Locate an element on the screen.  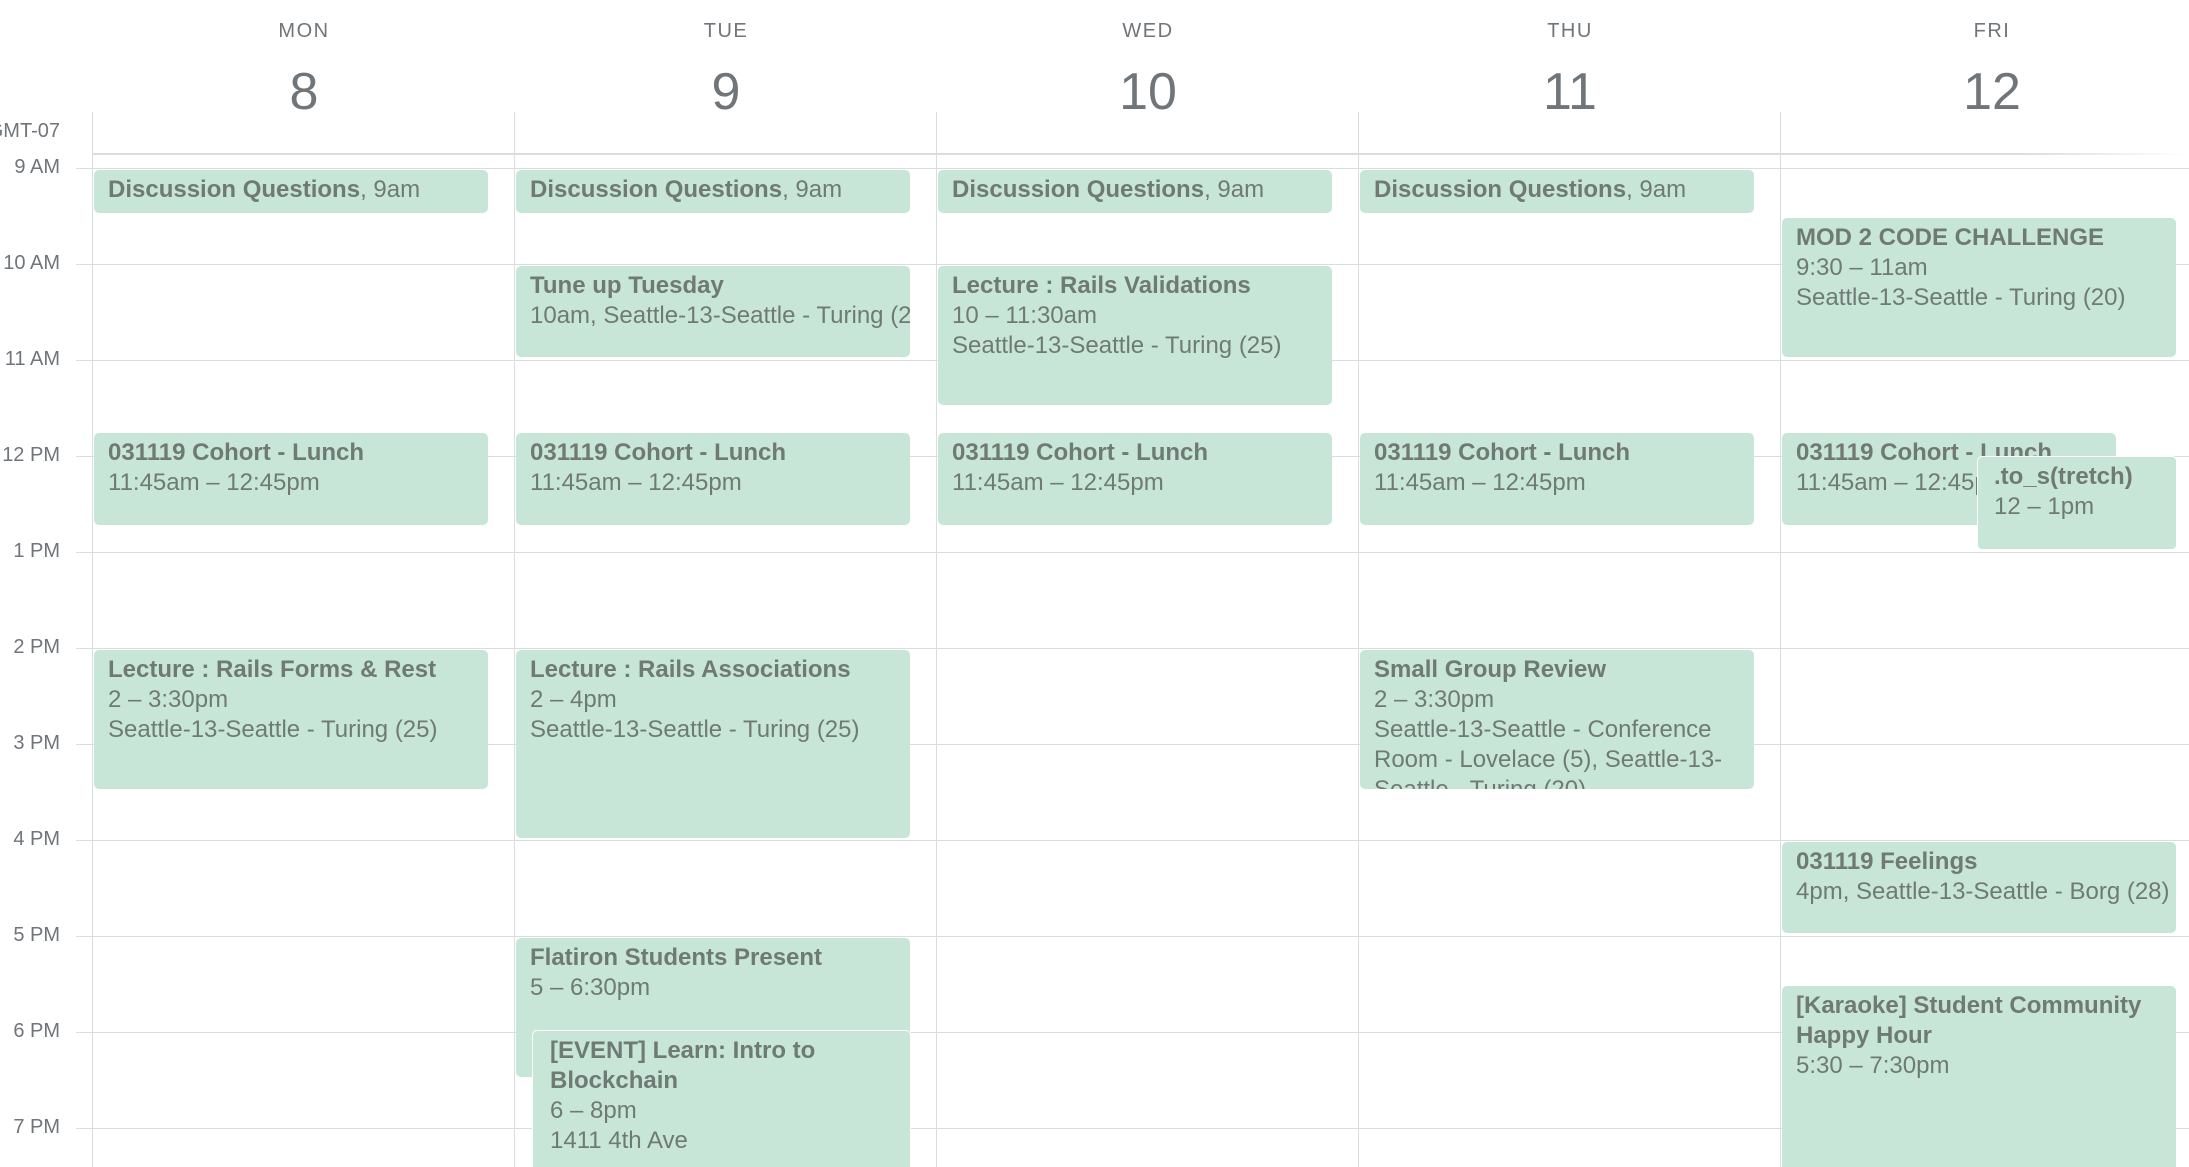
event-title: Tune up Tuesday is located at coordinates (627, 285).